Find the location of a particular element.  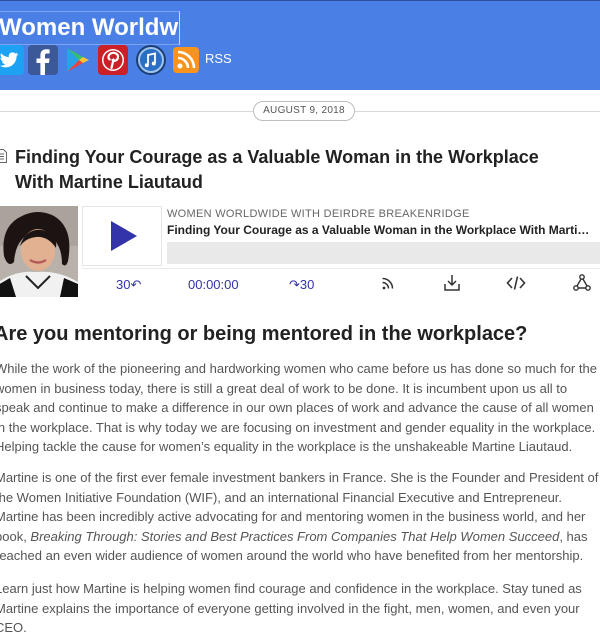

rss-link: RSS is located at coordinates (218, 58).